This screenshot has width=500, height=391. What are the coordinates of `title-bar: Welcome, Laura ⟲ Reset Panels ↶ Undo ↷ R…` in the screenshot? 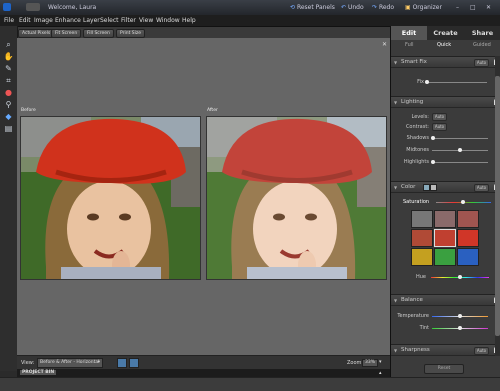 It's located at (250, 8).